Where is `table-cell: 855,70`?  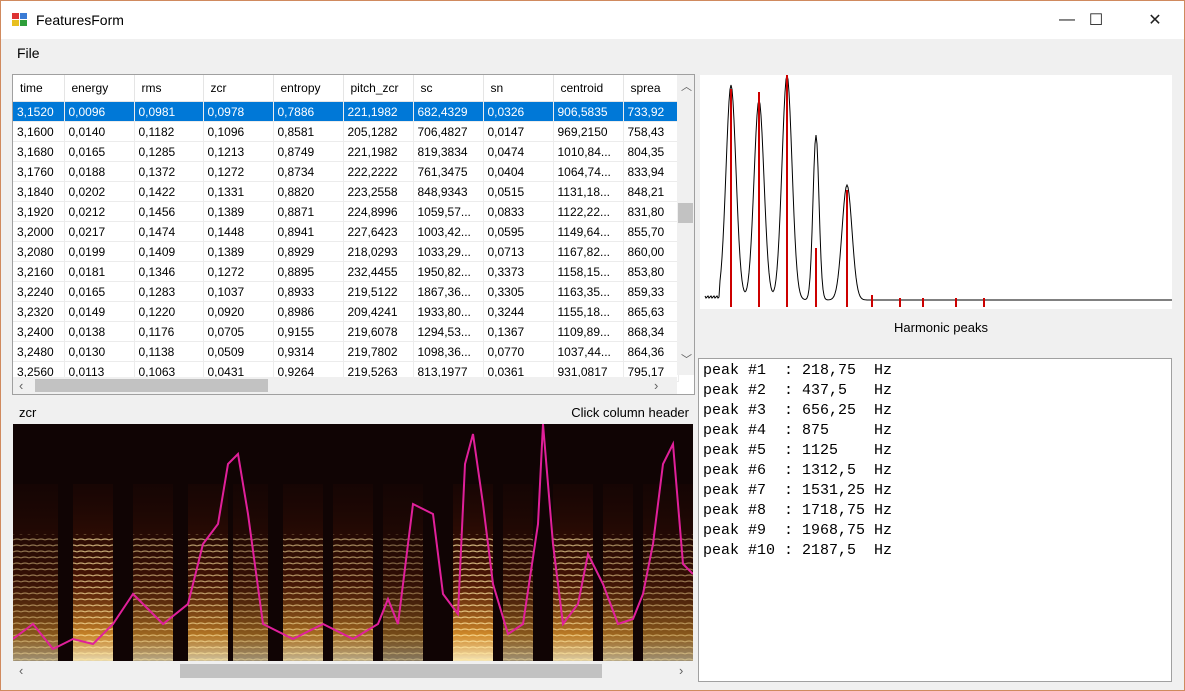 table-cell: 855,70 is located at coordinates (651, 231).